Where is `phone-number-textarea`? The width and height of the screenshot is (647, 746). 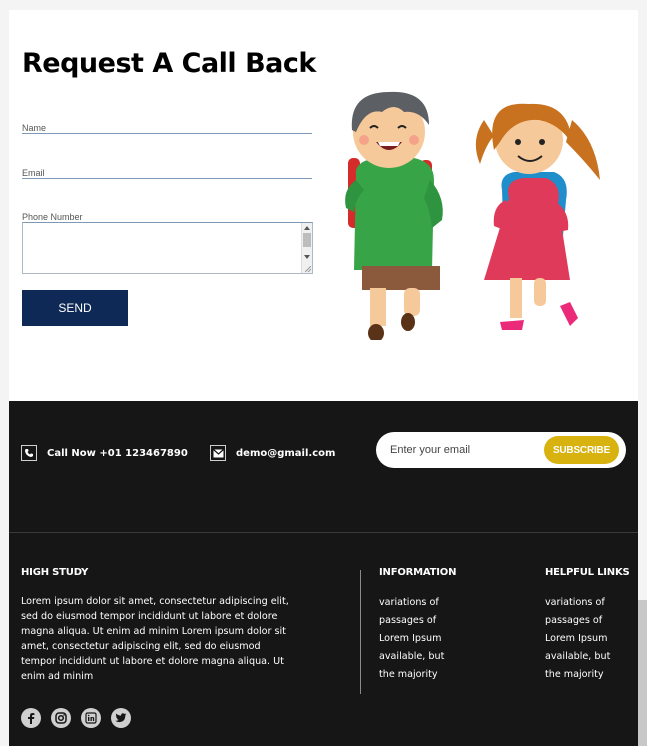 phone-number-textarea is located at coordinates (167, 248).